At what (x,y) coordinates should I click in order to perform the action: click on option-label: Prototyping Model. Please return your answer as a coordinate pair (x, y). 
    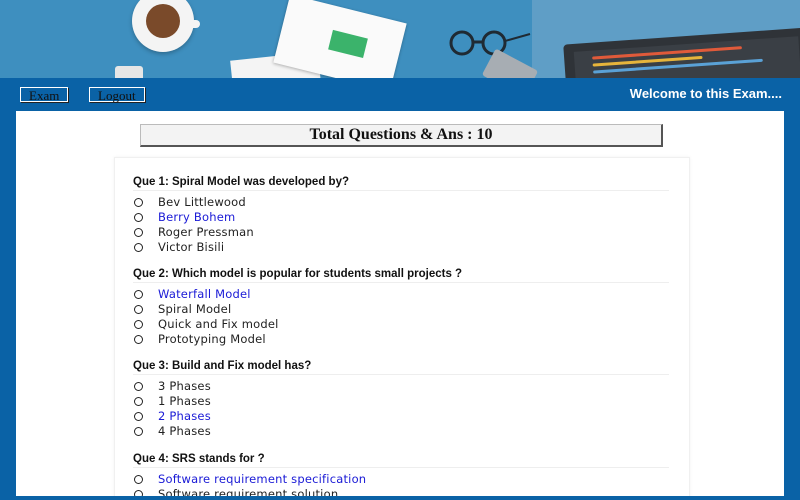
    Looking at the image, I should click on (212, 339).